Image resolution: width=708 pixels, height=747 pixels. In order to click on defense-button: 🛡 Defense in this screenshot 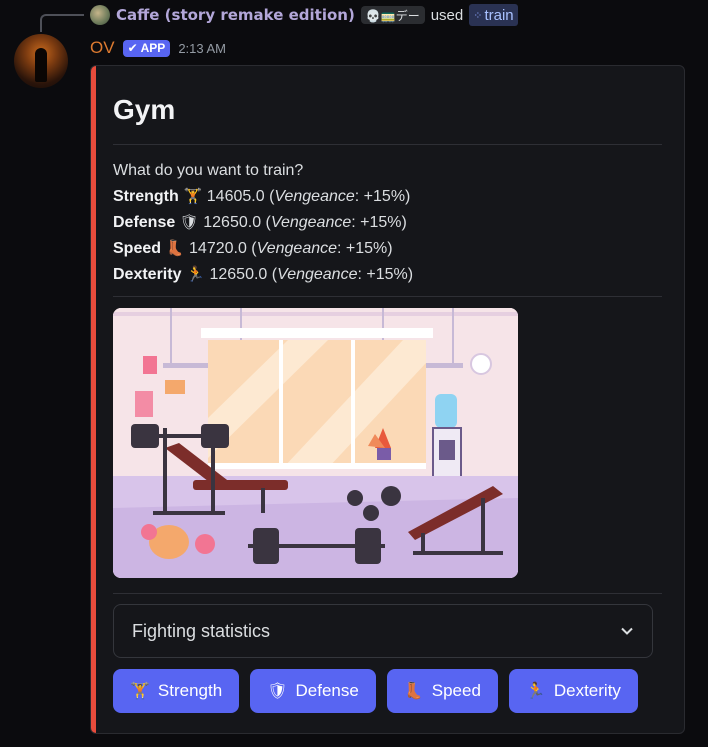, I will do `click(313, 691)`.